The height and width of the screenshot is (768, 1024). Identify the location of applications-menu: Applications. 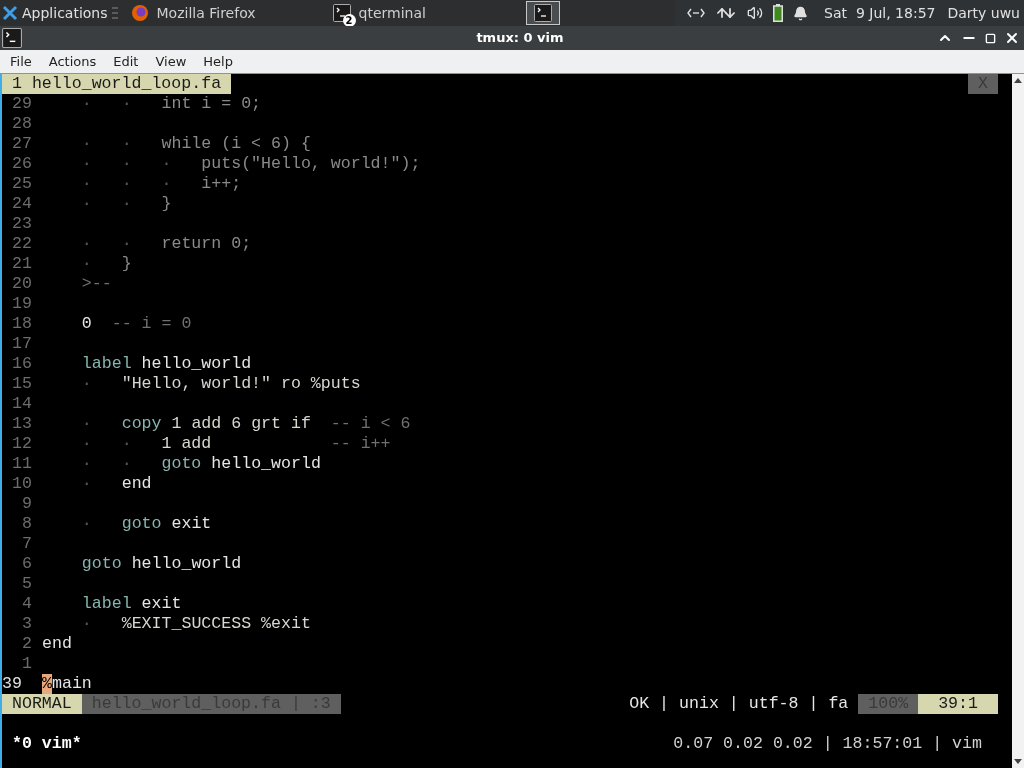
(56, 13).